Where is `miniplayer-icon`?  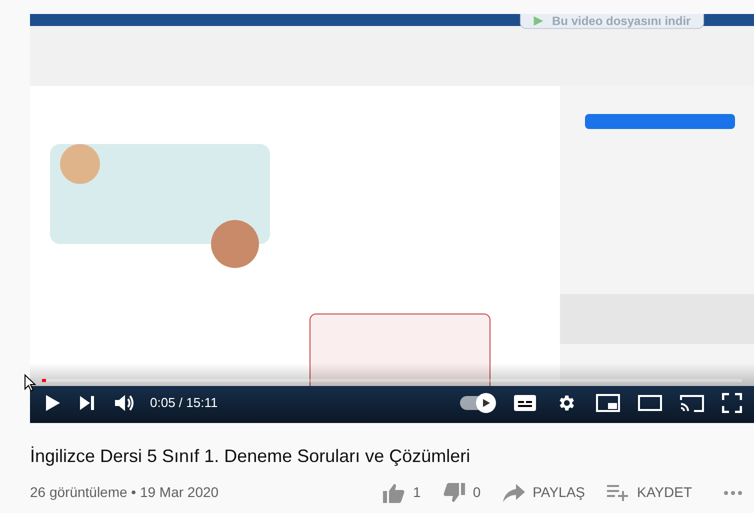 miniplayer-icon is located at coordinates (608, 403).